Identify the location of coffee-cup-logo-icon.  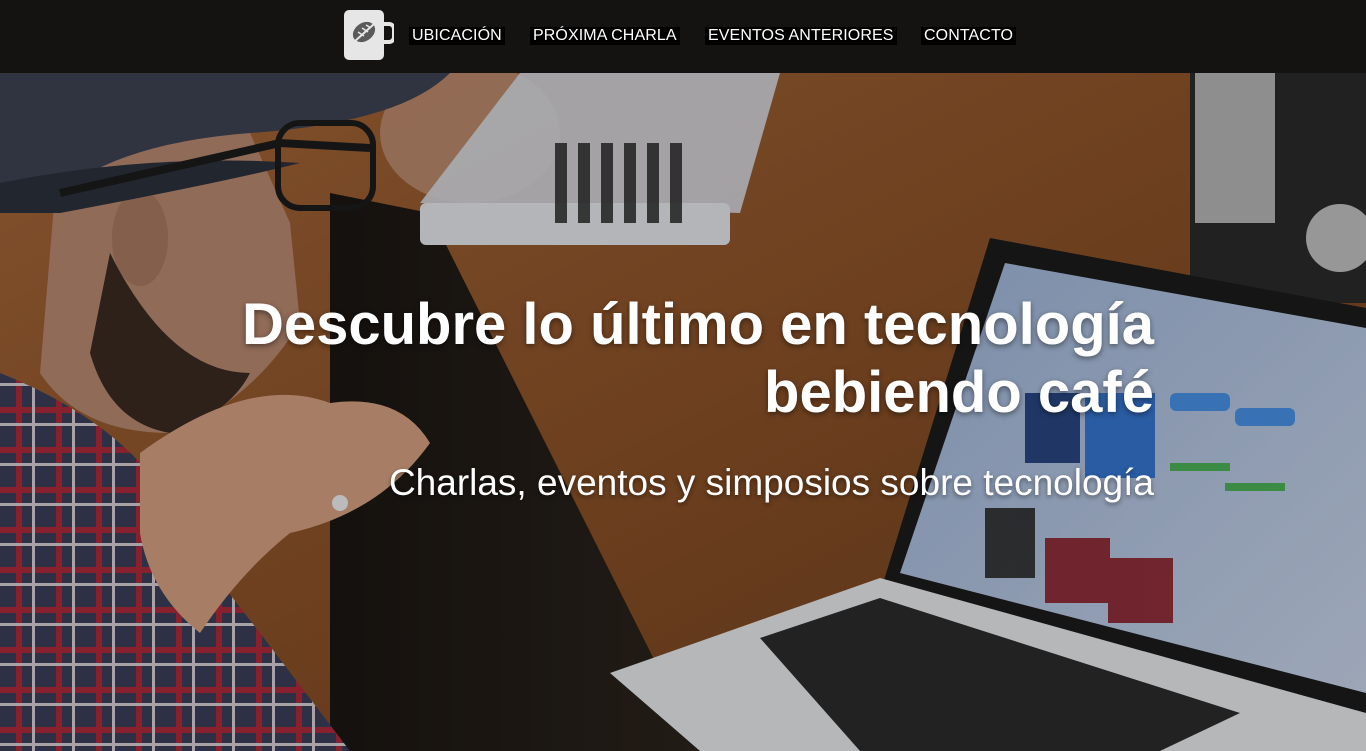
(370, 35).